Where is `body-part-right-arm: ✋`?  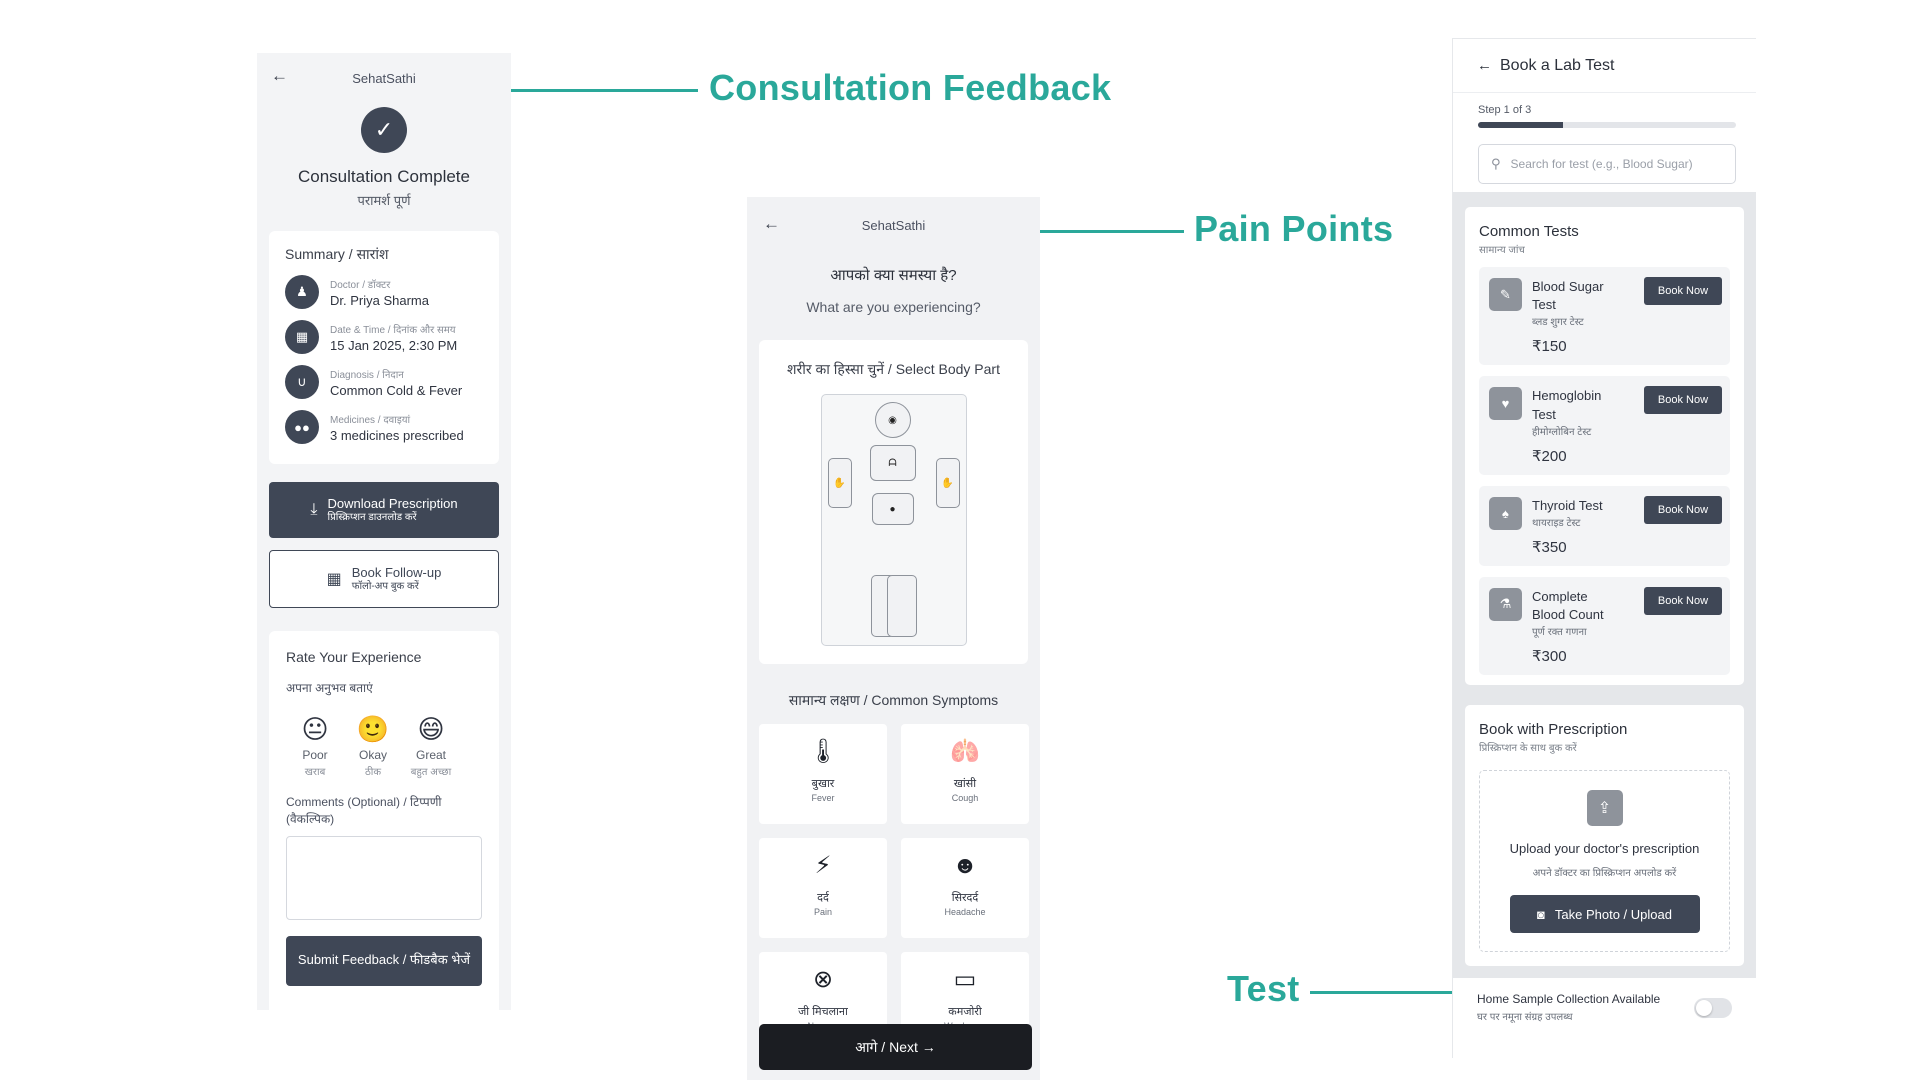
body-part-right-arm: ✋ is located at coordinates (947, 483).